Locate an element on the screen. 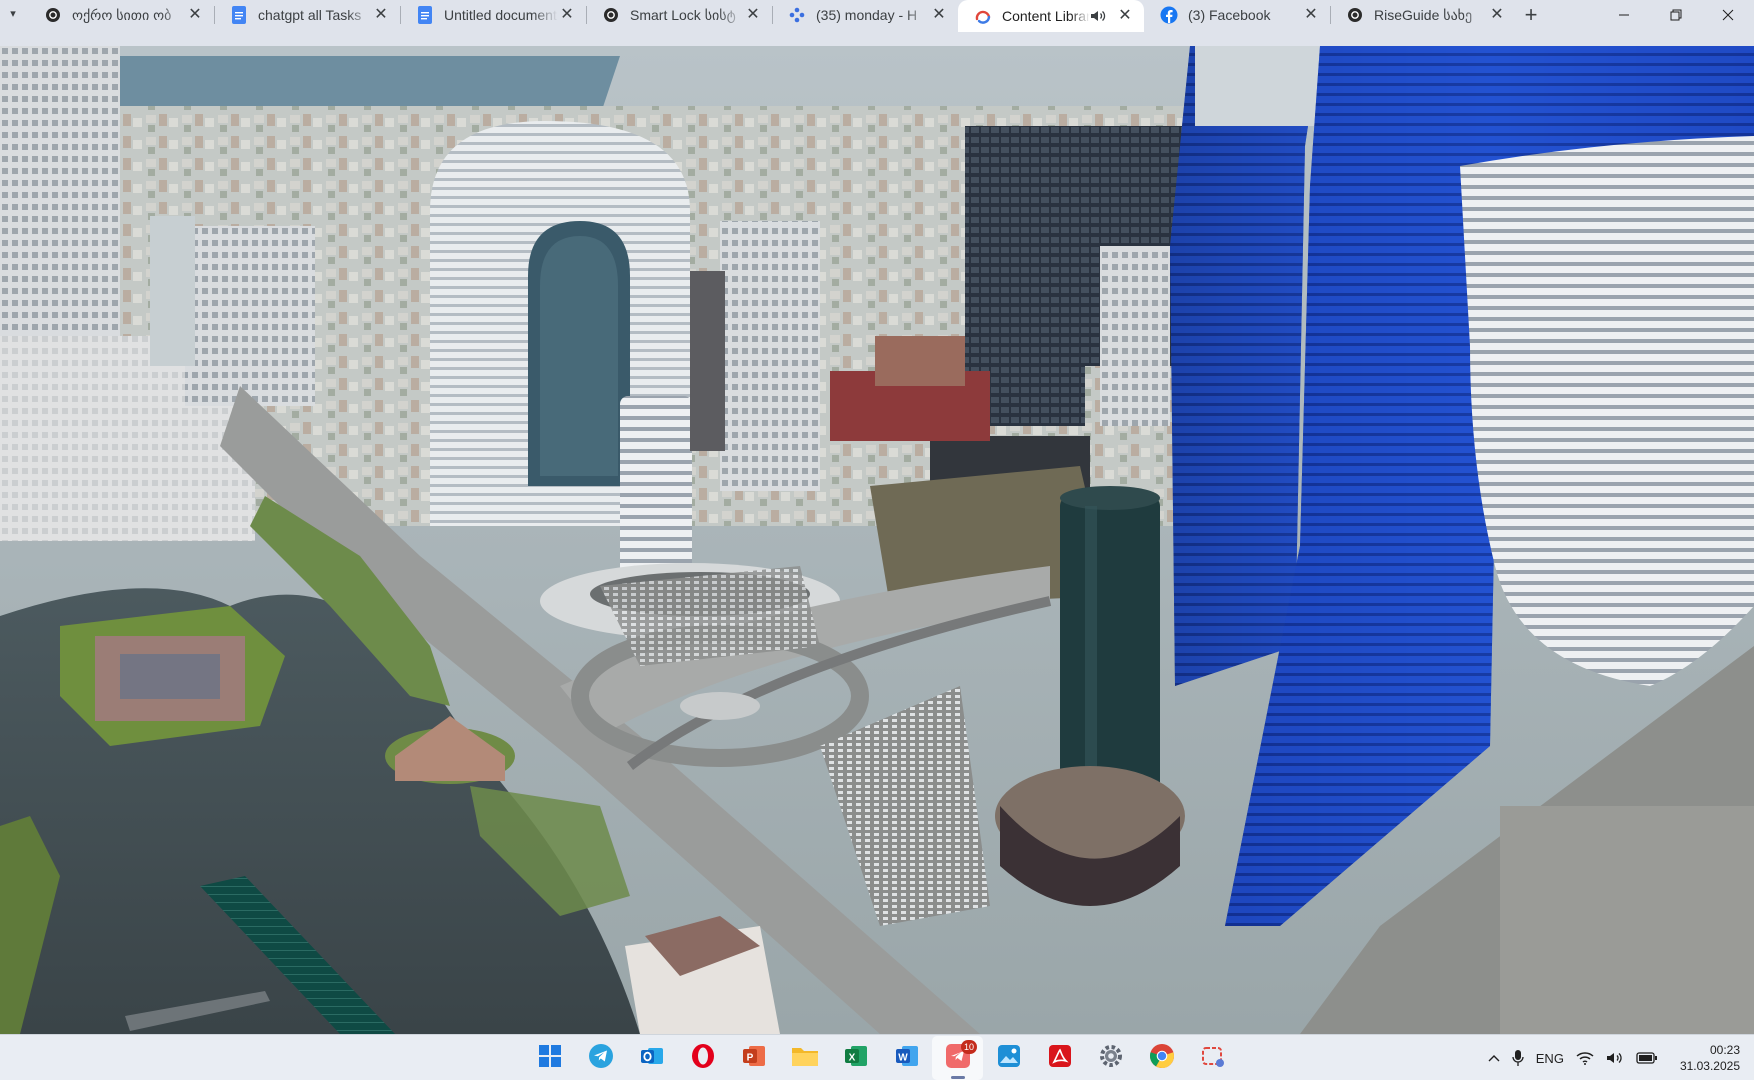  tab-riseguide: RiseGuide სახე ✕ is located at coordinates (1423, 15).